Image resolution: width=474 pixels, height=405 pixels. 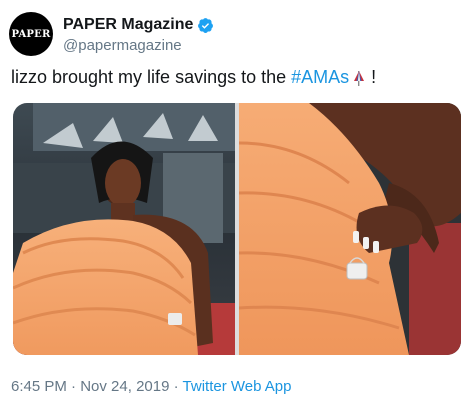 What do you see at coordinates (138, 45) in the screenshot?
I see `handle: @papermagazine` at bounding box center [138, 45].